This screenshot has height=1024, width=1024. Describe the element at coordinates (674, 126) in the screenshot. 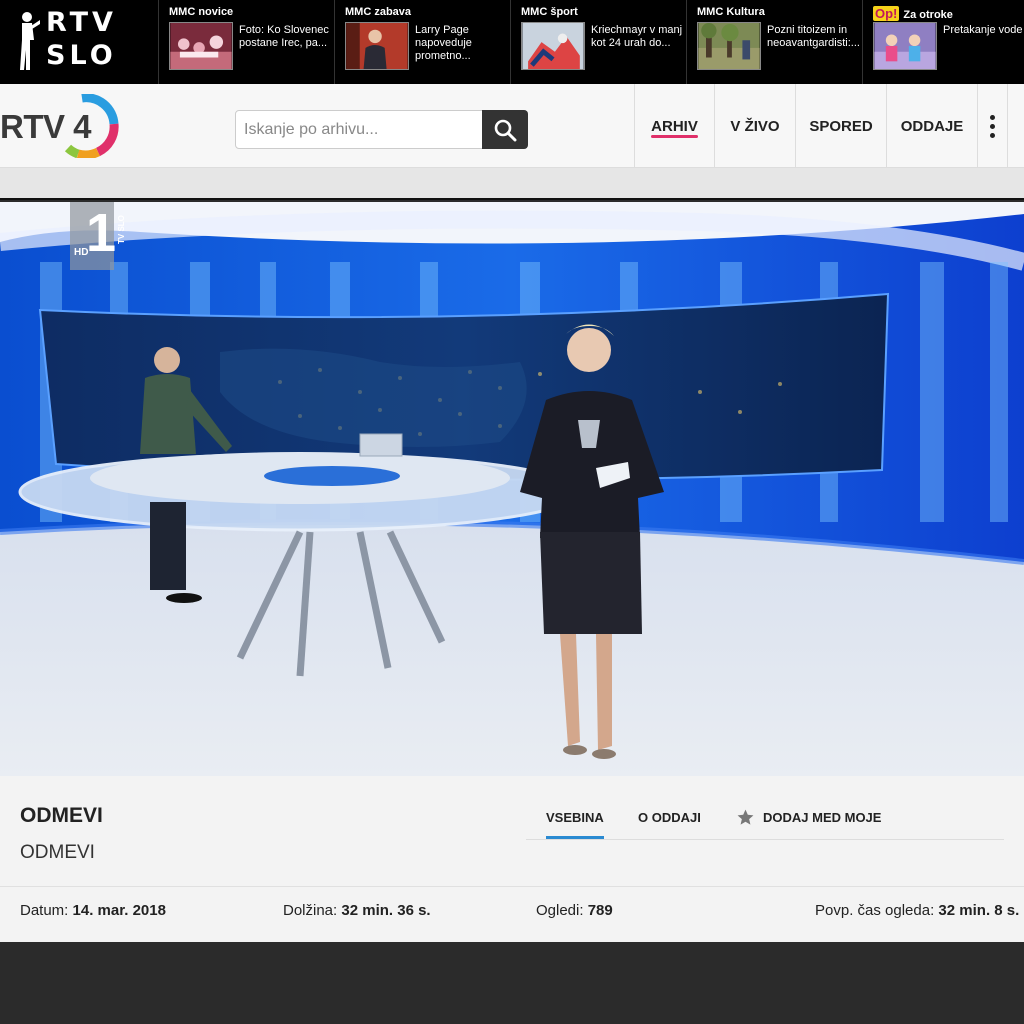

I see `nav-arhiv: ARHIV` at that location.